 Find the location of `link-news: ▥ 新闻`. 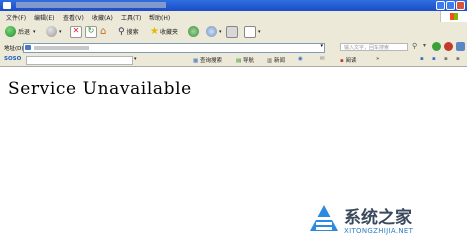

link-news: ▥ 新闻 is located at coordinates (276, 60).